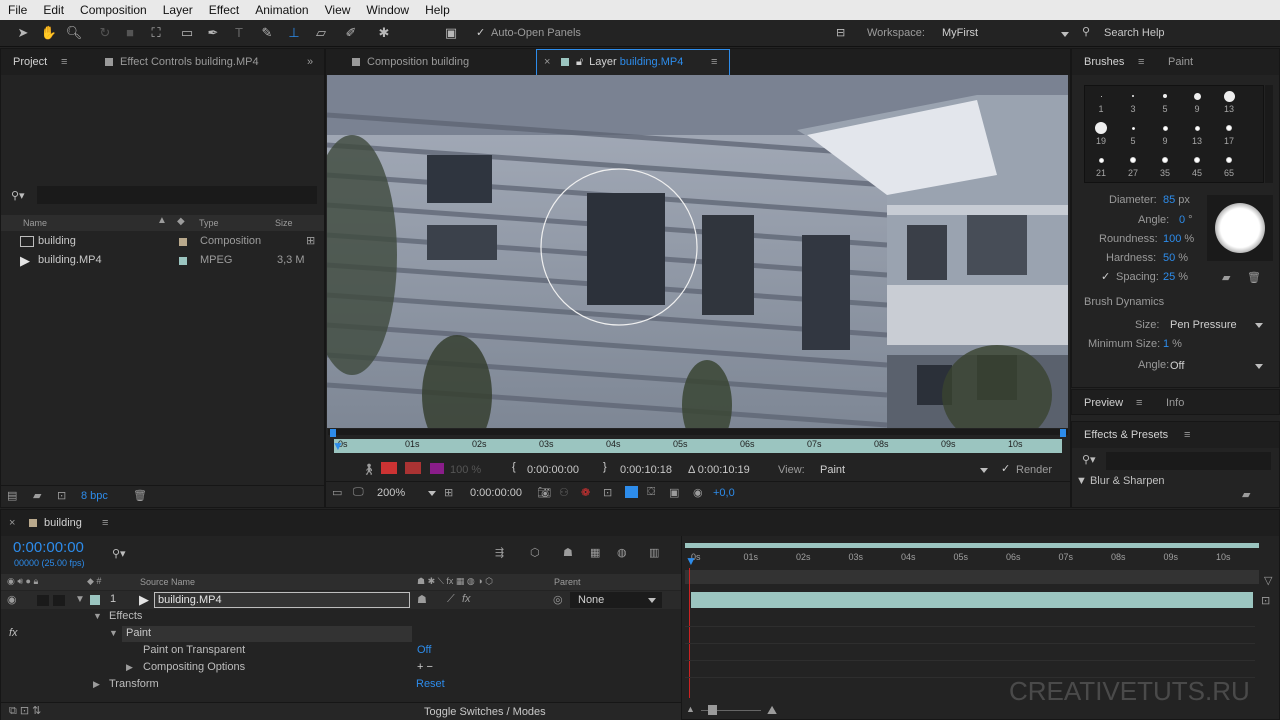 Image resolution: width=1280 pixels, height=720 pixels. I want to click on snapshot-icon: 📷︎, so click(544, 492).